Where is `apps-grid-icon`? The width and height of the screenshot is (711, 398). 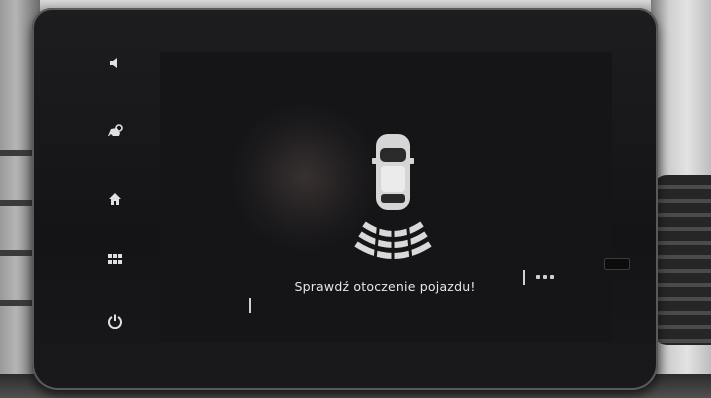 apps-grid-icon is located at coordinates (115, 259).